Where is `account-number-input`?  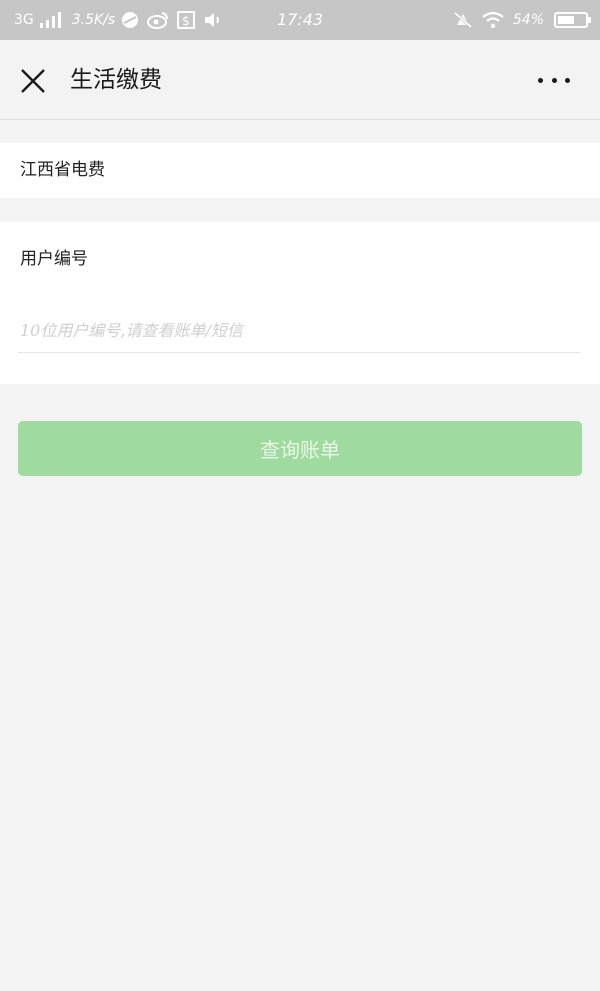 account-number-input is located at coordinates (299, 330).